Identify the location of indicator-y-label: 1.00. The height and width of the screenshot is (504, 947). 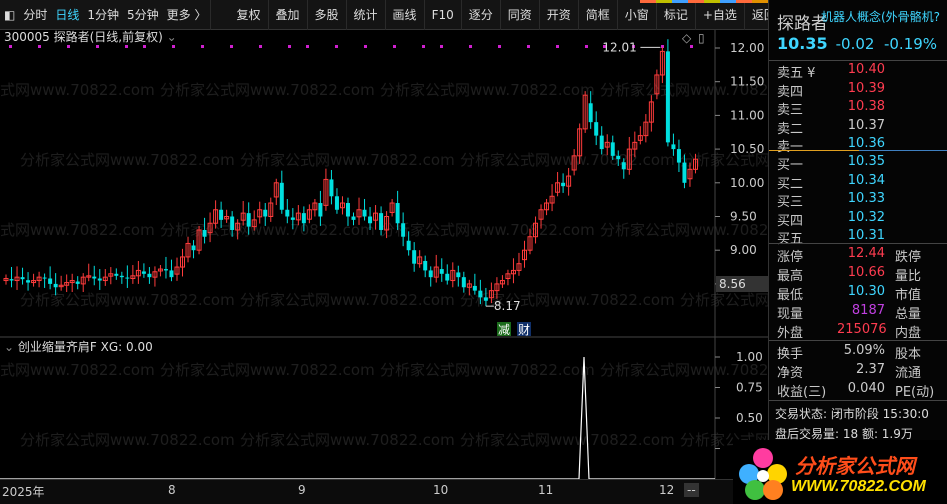
(749, 357).